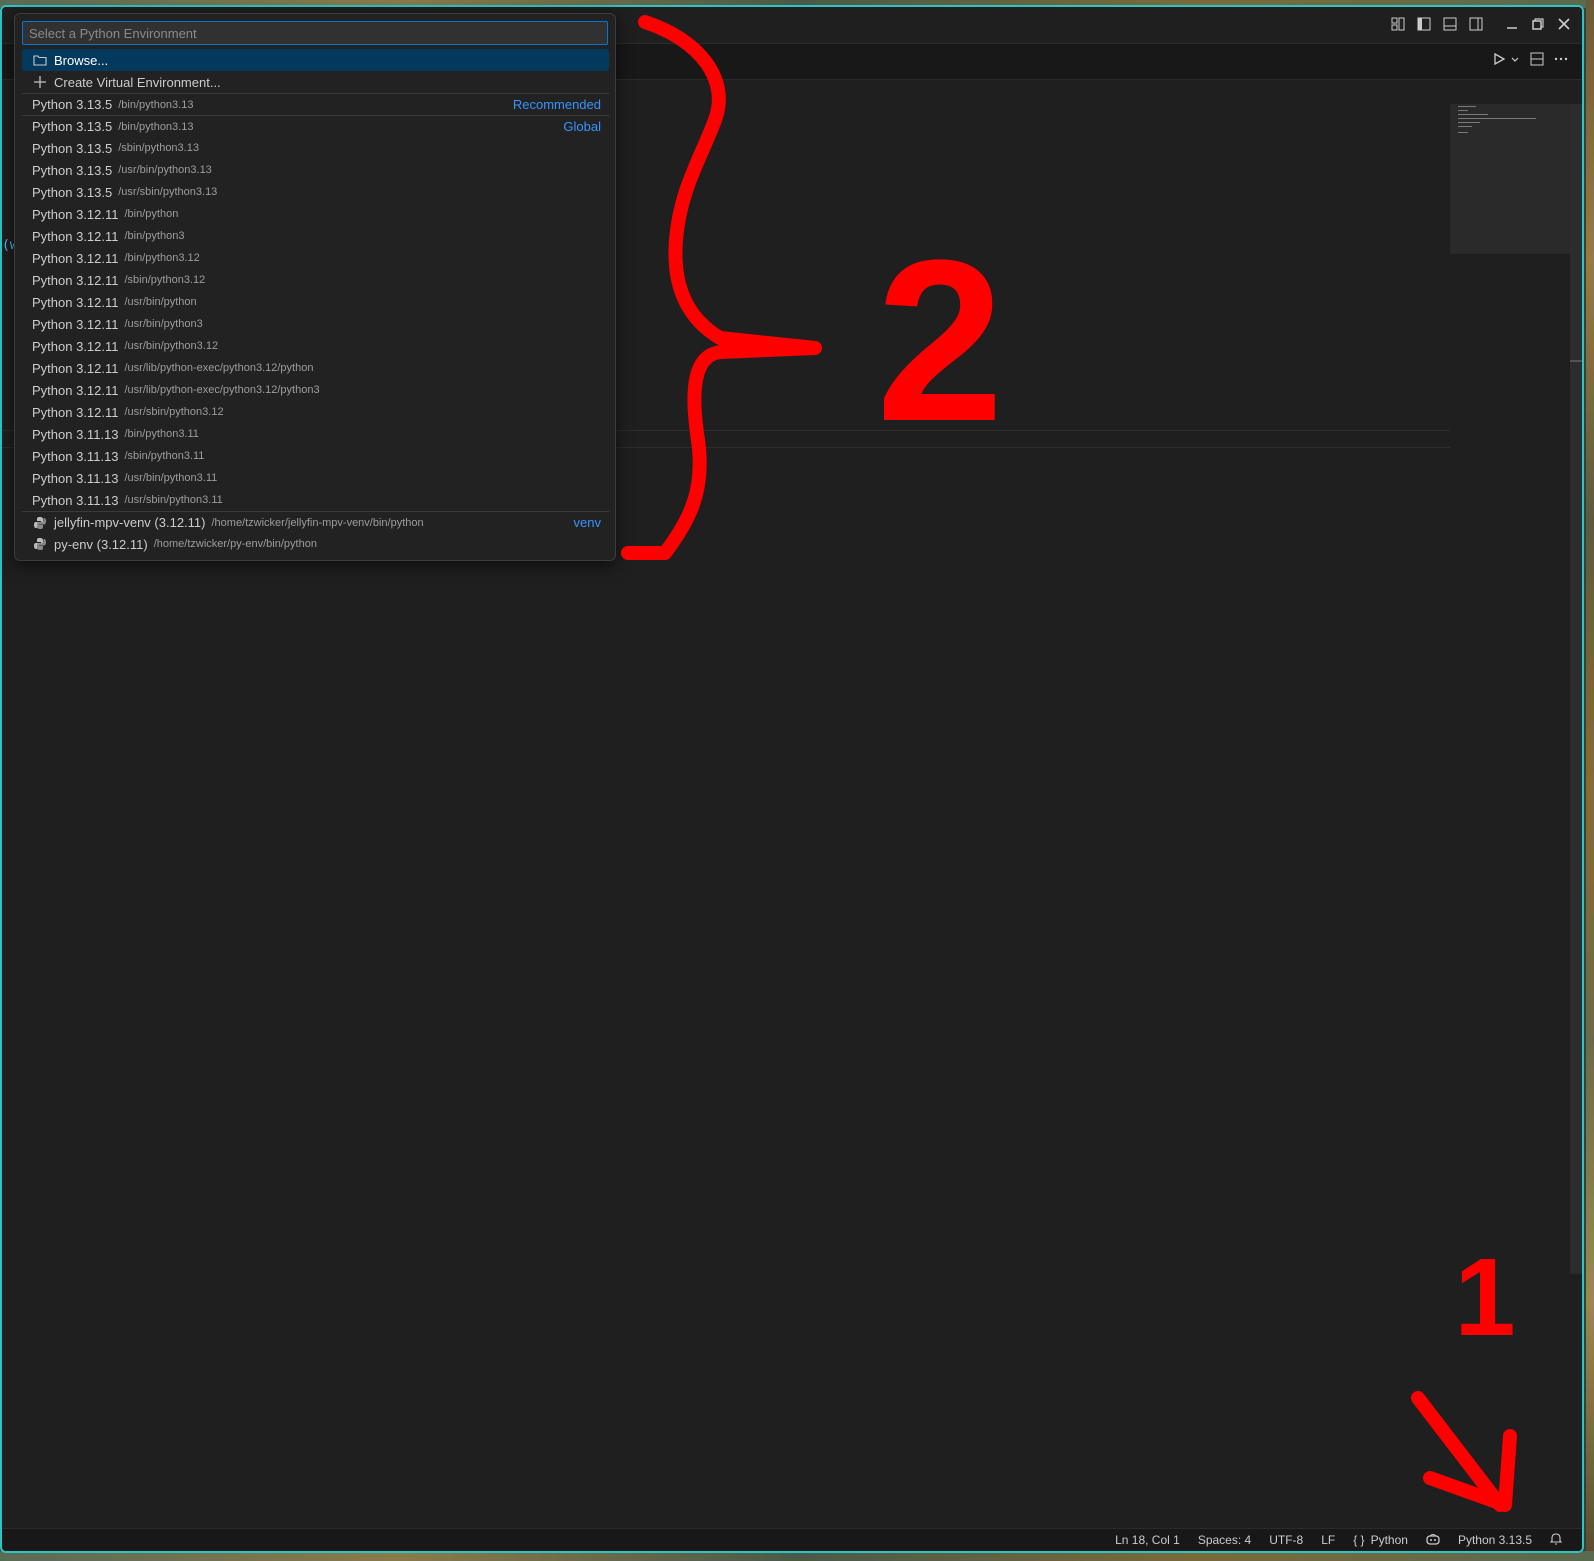 This screenshot has height=1561, width=1594. I want to click on language-mode: { } Python, so click(1380, 1540).